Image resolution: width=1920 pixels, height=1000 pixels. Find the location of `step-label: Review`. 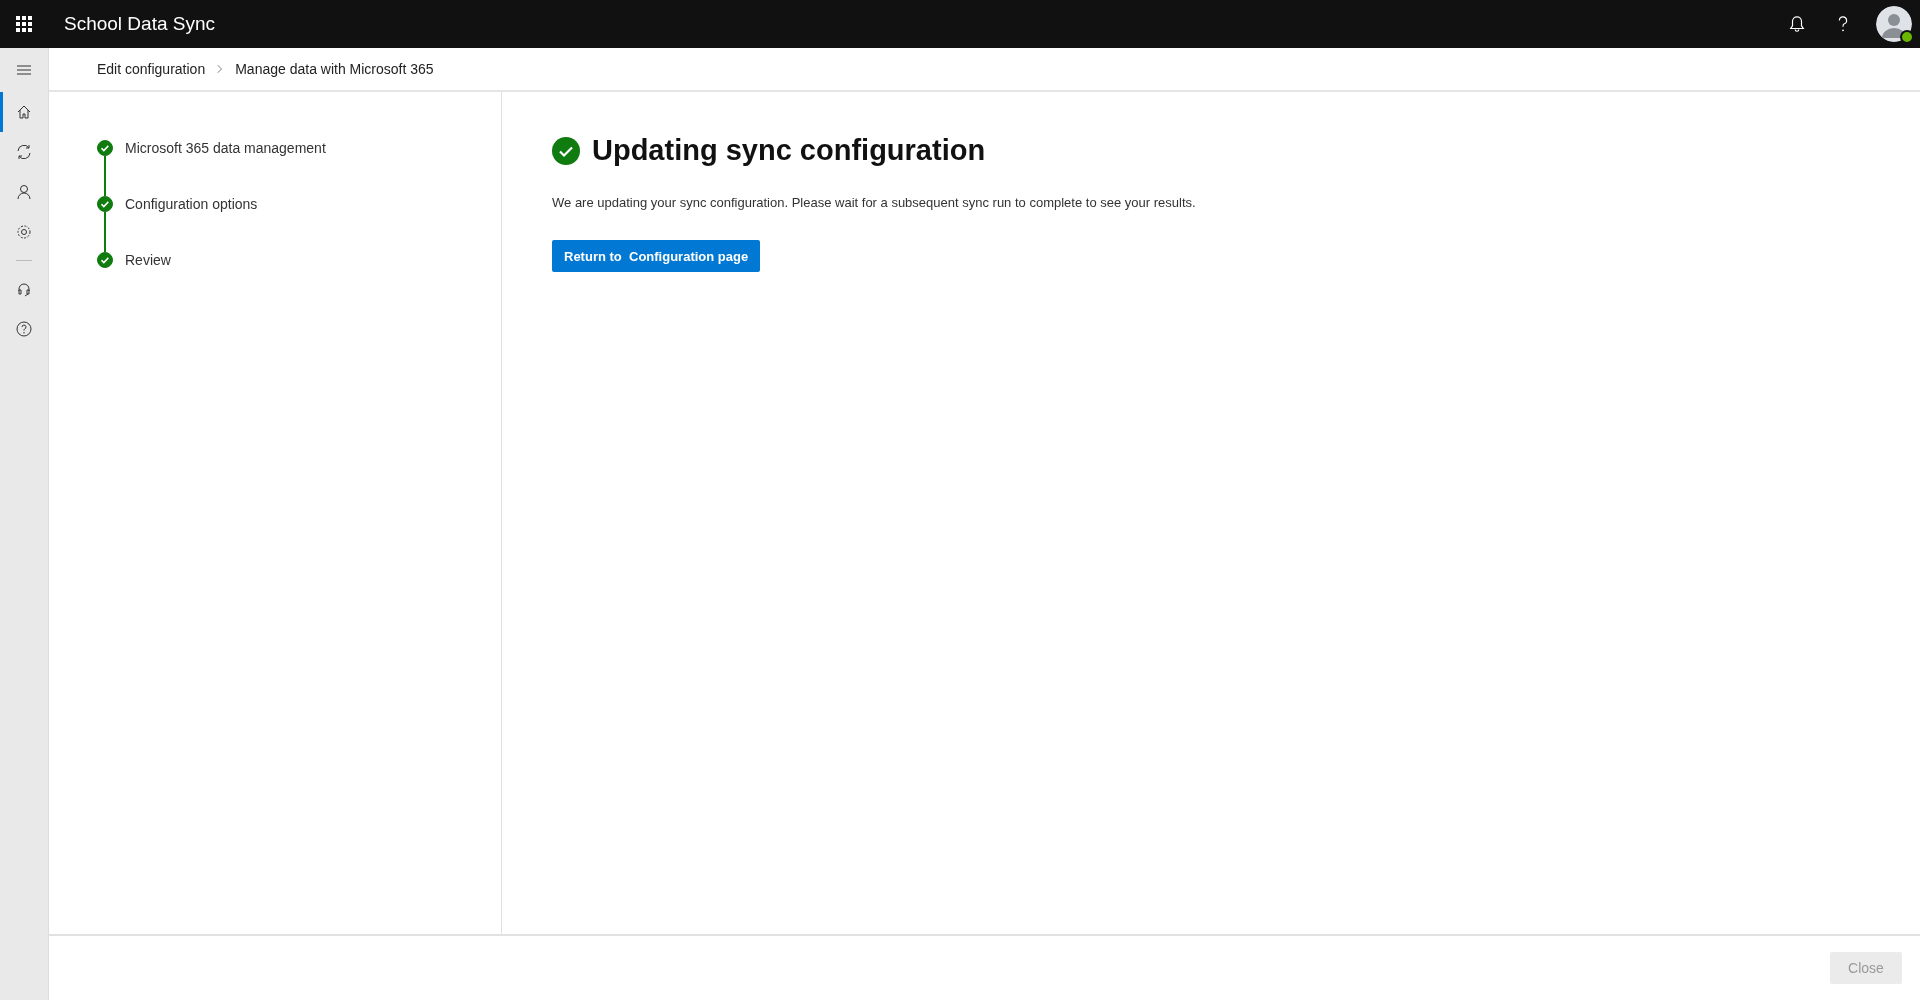

step-label: Review is located at coordinates (148, 260).